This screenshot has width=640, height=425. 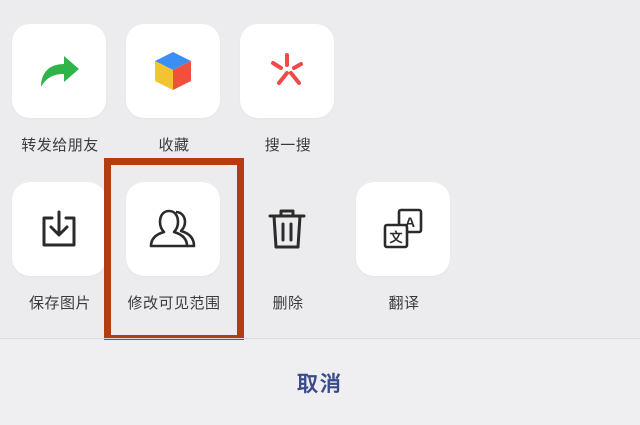 What do you see at coordinates (59, 303) in the screenshot?
I see `save-image-label: 保存图片` at bounding box center [59, 303].